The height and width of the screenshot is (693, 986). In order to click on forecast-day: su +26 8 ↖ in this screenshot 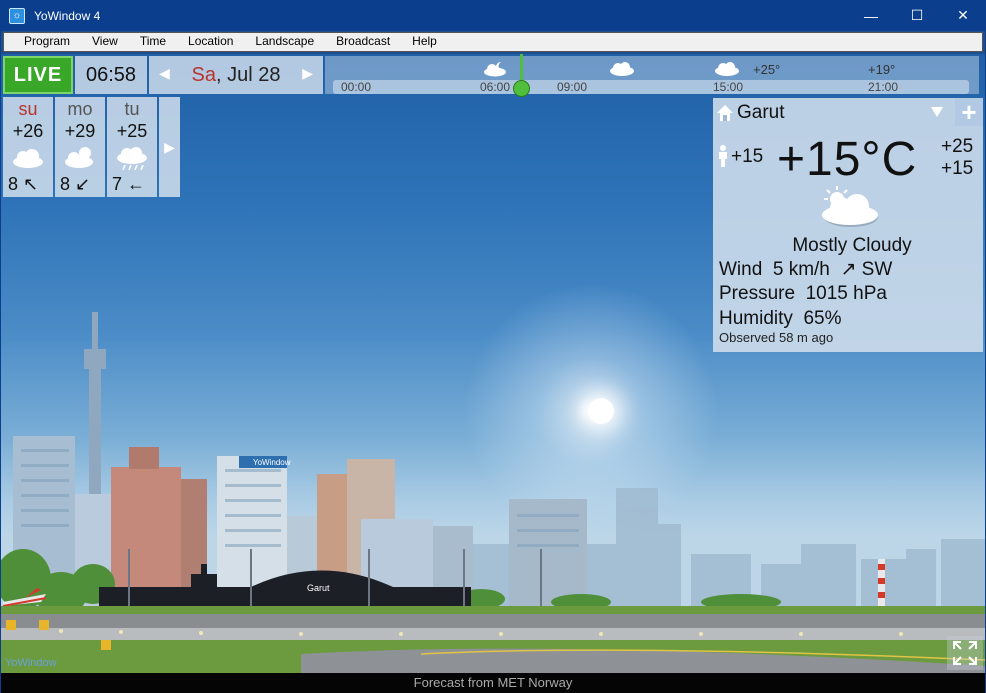, I will do `click(28, 147)`.